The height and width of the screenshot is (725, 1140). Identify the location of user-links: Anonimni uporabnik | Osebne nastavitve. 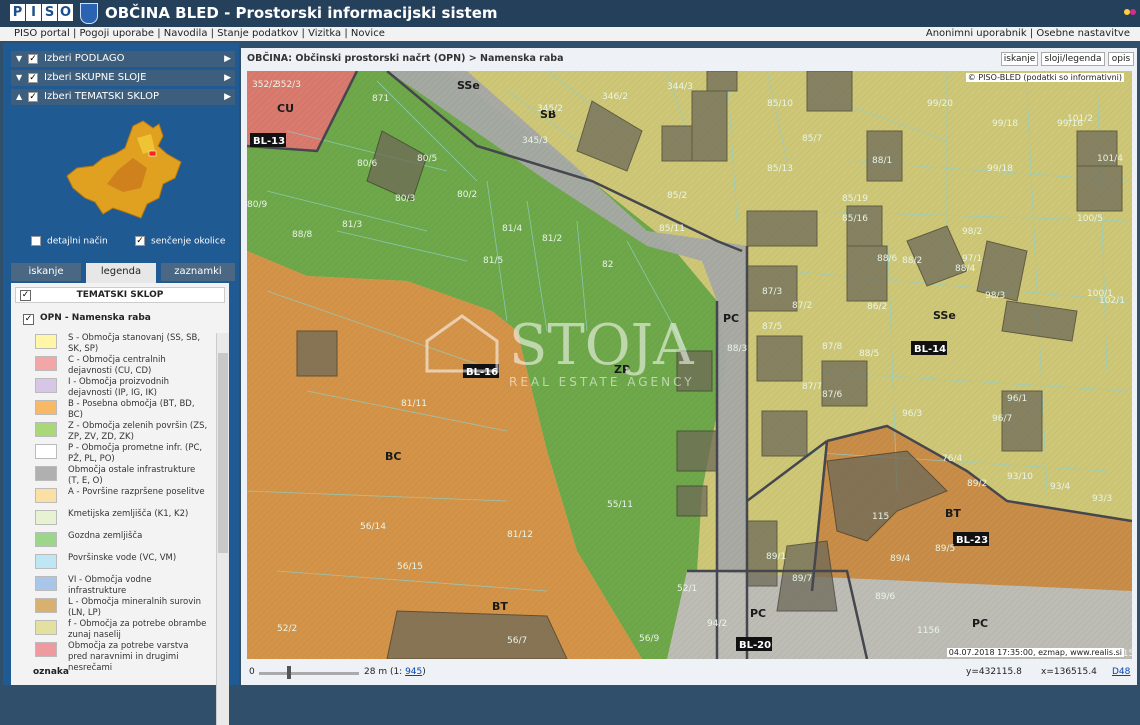
(1028, 34).